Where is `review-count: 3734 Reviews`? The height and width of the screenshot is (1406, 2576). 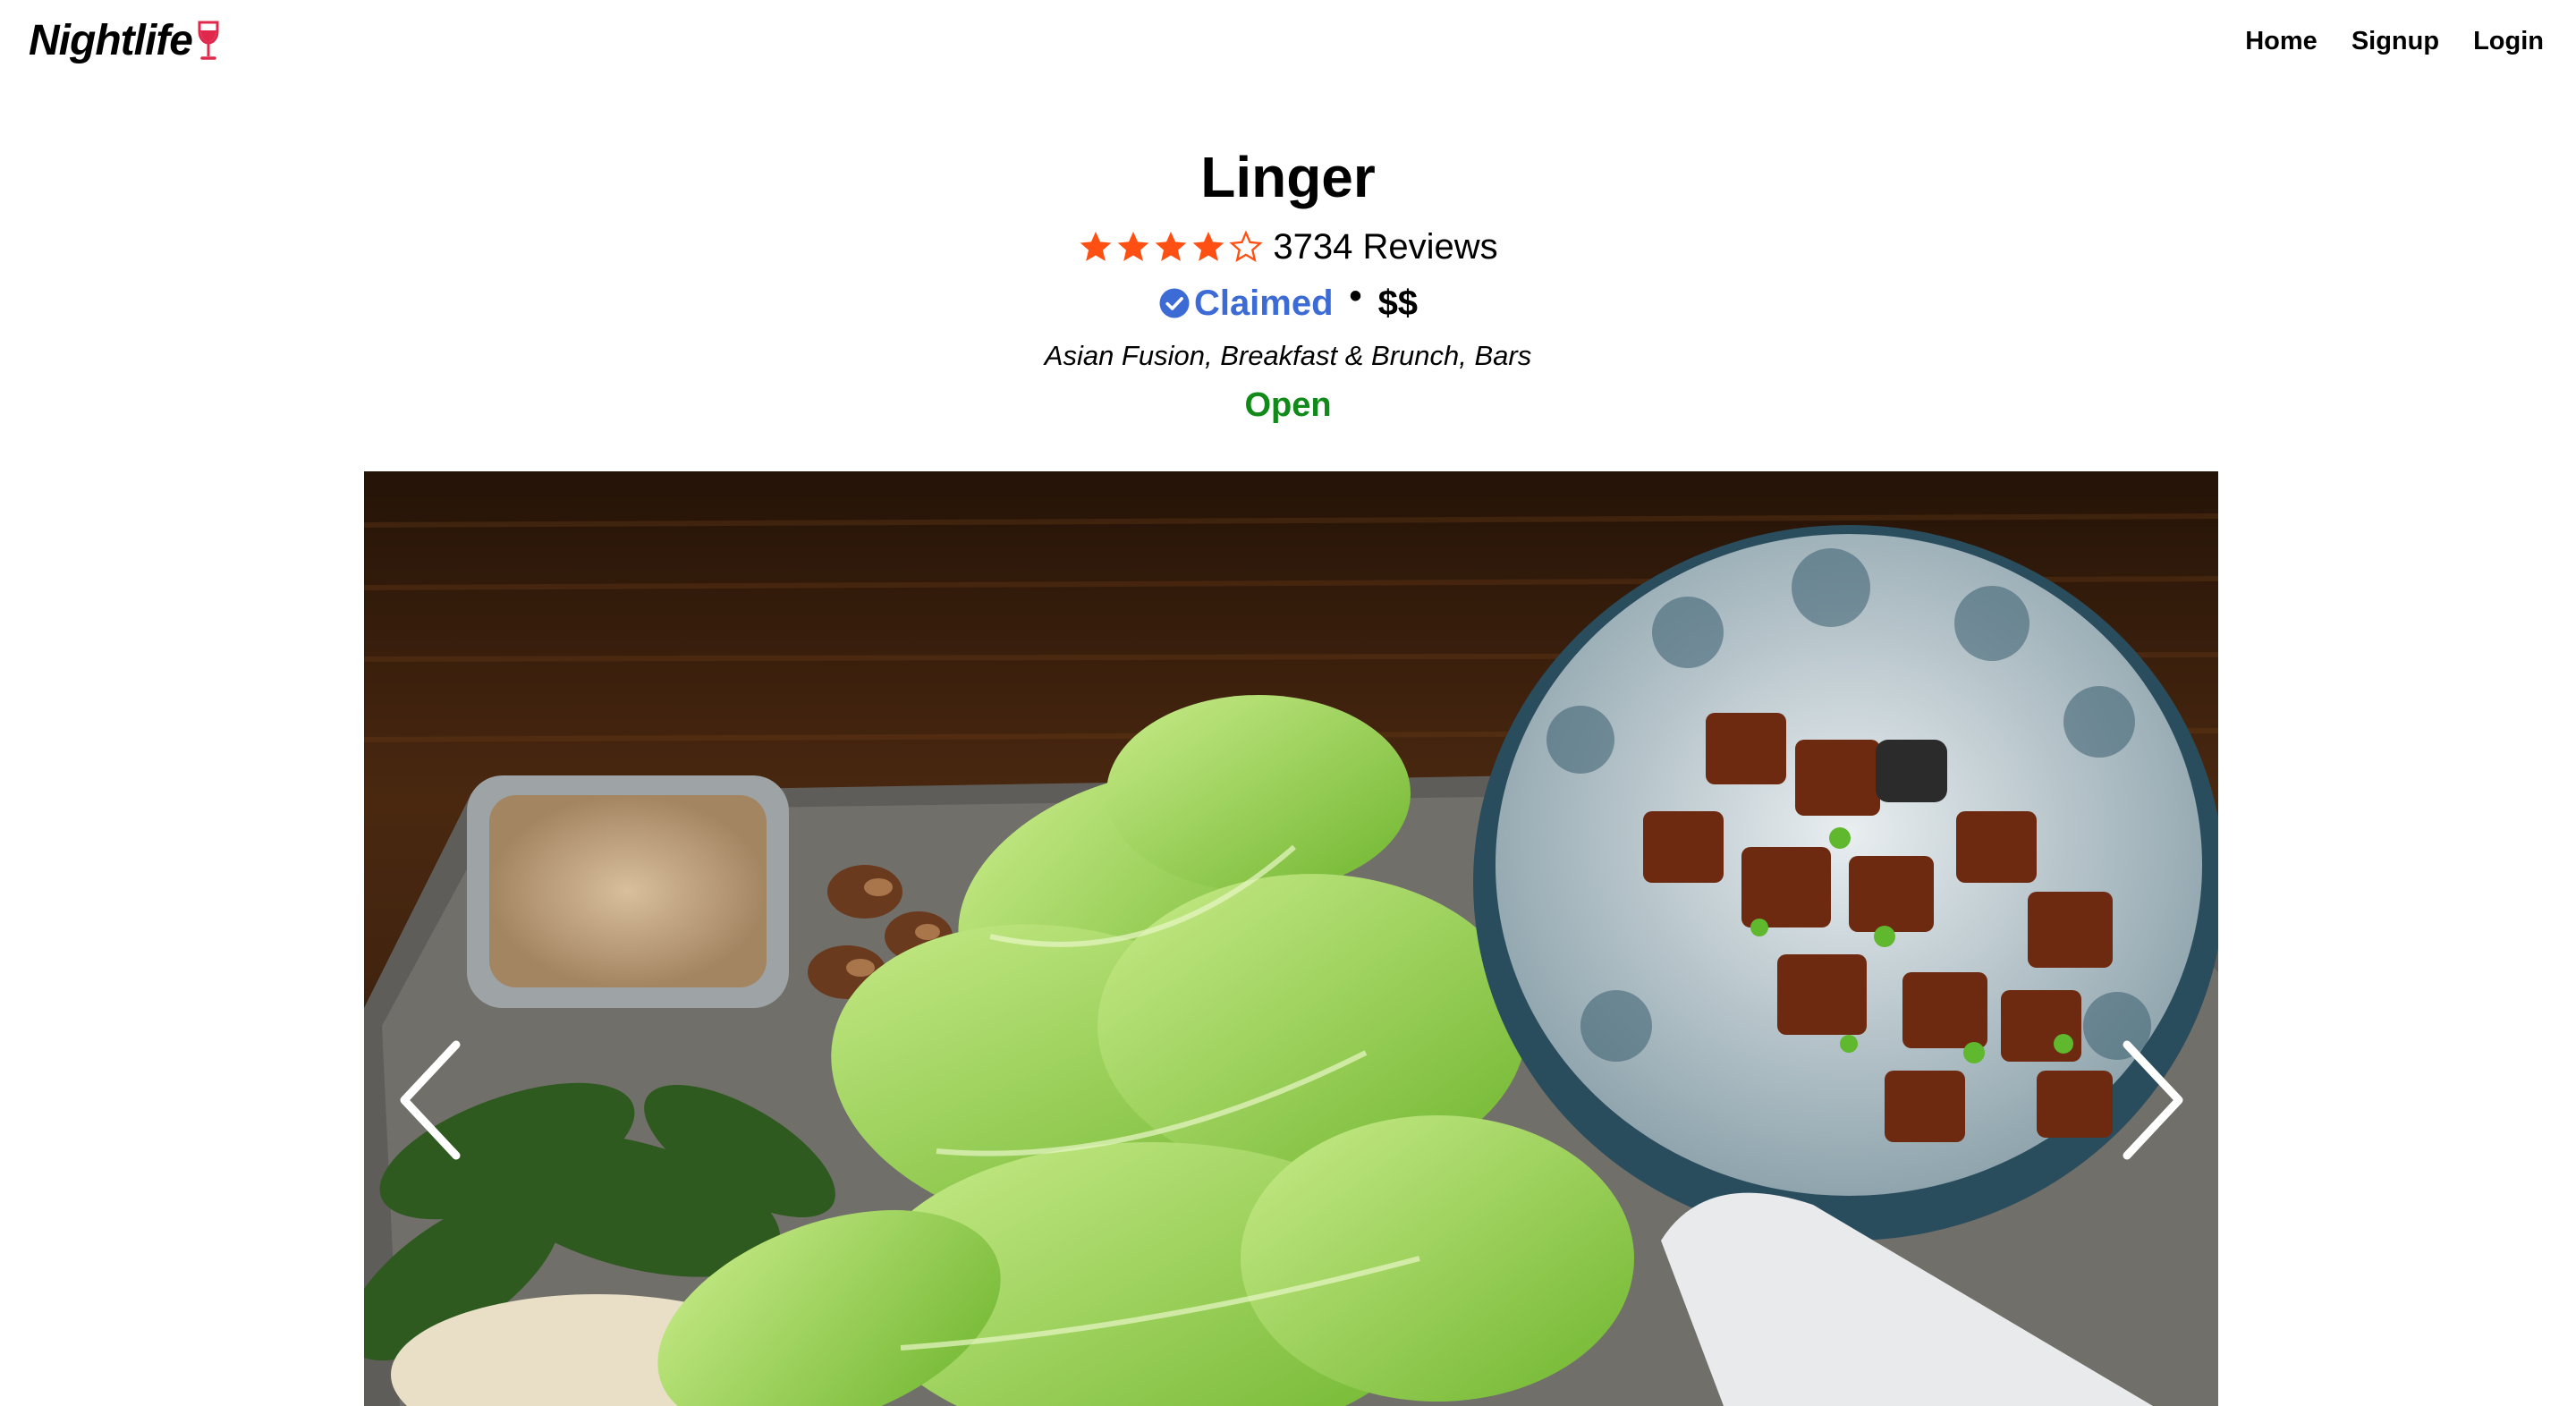 review-count: 3734 Reviews is located at coordinates (1385, 247).